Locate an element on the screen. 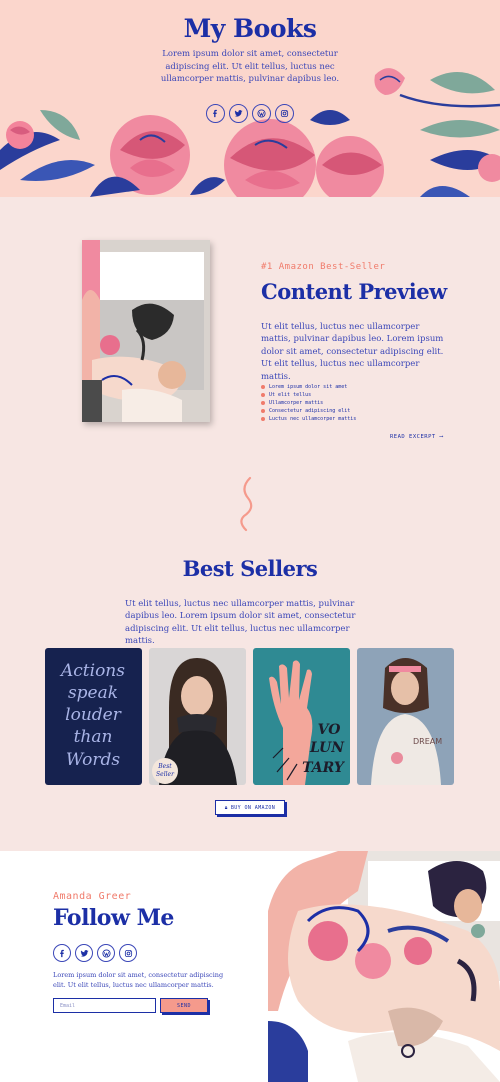 The width and height of the screenshot is (500, 1082). squiggle-divider is located at coordinates (246, 504).